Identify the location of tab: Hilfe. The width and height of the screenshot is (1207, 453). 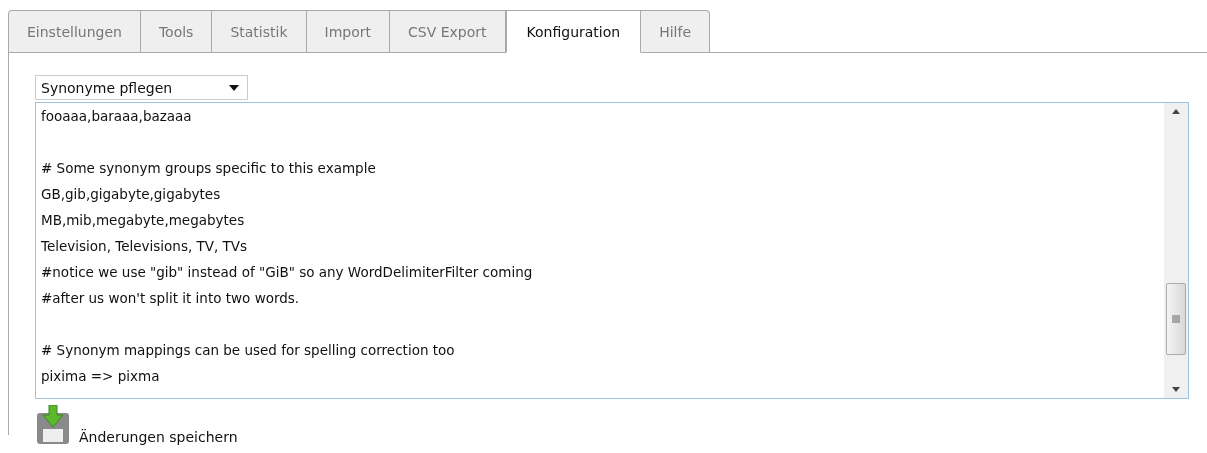
(676, 31).